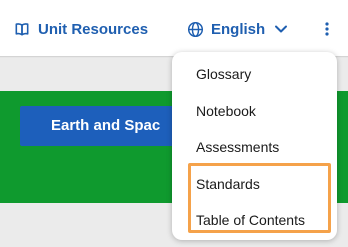 The image size is (348, 247). I want to click on kebab-menu-icon, so click(327, 29).